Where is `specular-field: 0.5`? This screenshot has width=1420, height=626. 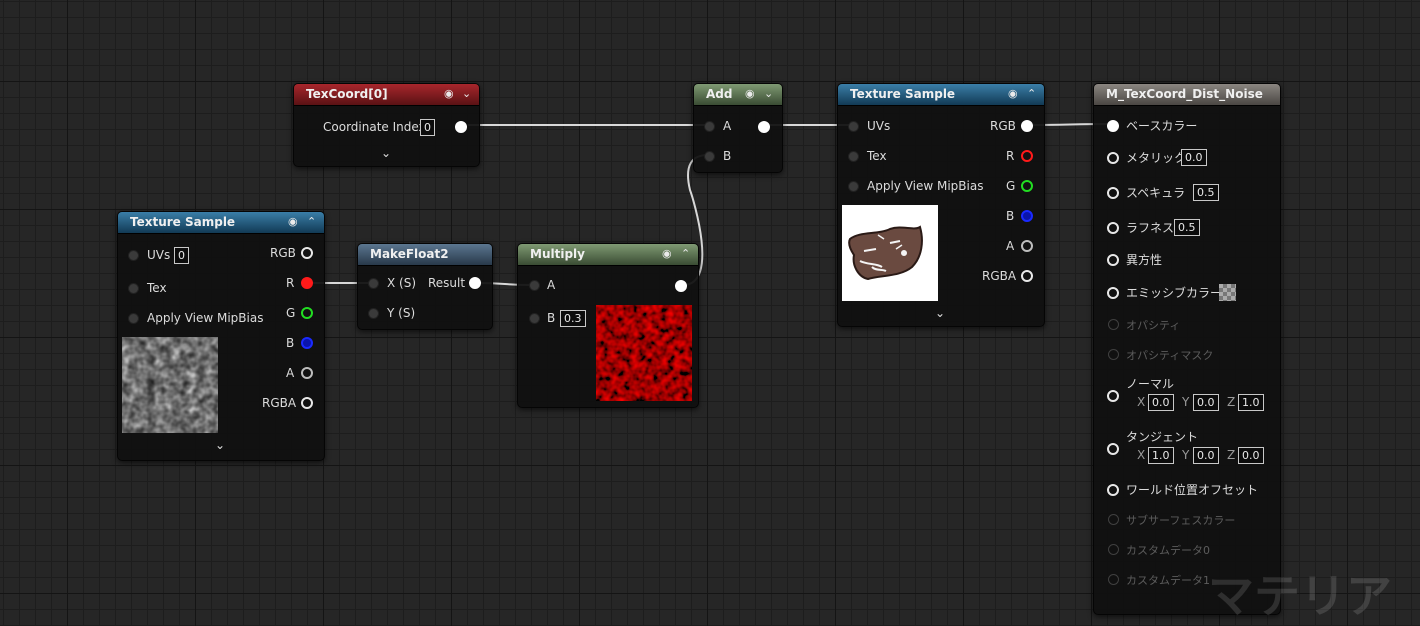
specular-field: 0.5 is located at coordinates (1206, 192).